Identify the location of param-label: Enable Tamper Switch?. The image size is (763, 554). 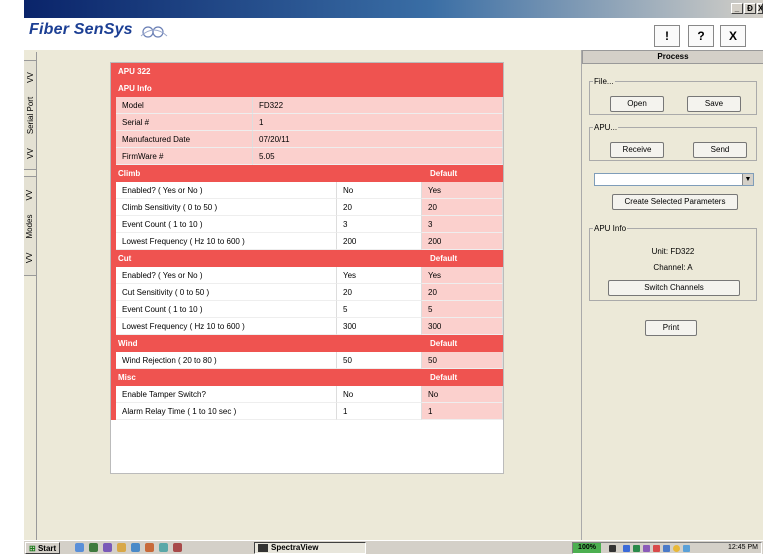
(226, 394).